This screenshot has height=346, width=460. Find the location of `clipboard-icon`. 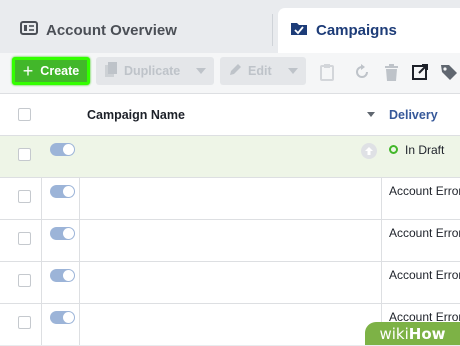

clipboard-icon is located at coordinates (327, 72).